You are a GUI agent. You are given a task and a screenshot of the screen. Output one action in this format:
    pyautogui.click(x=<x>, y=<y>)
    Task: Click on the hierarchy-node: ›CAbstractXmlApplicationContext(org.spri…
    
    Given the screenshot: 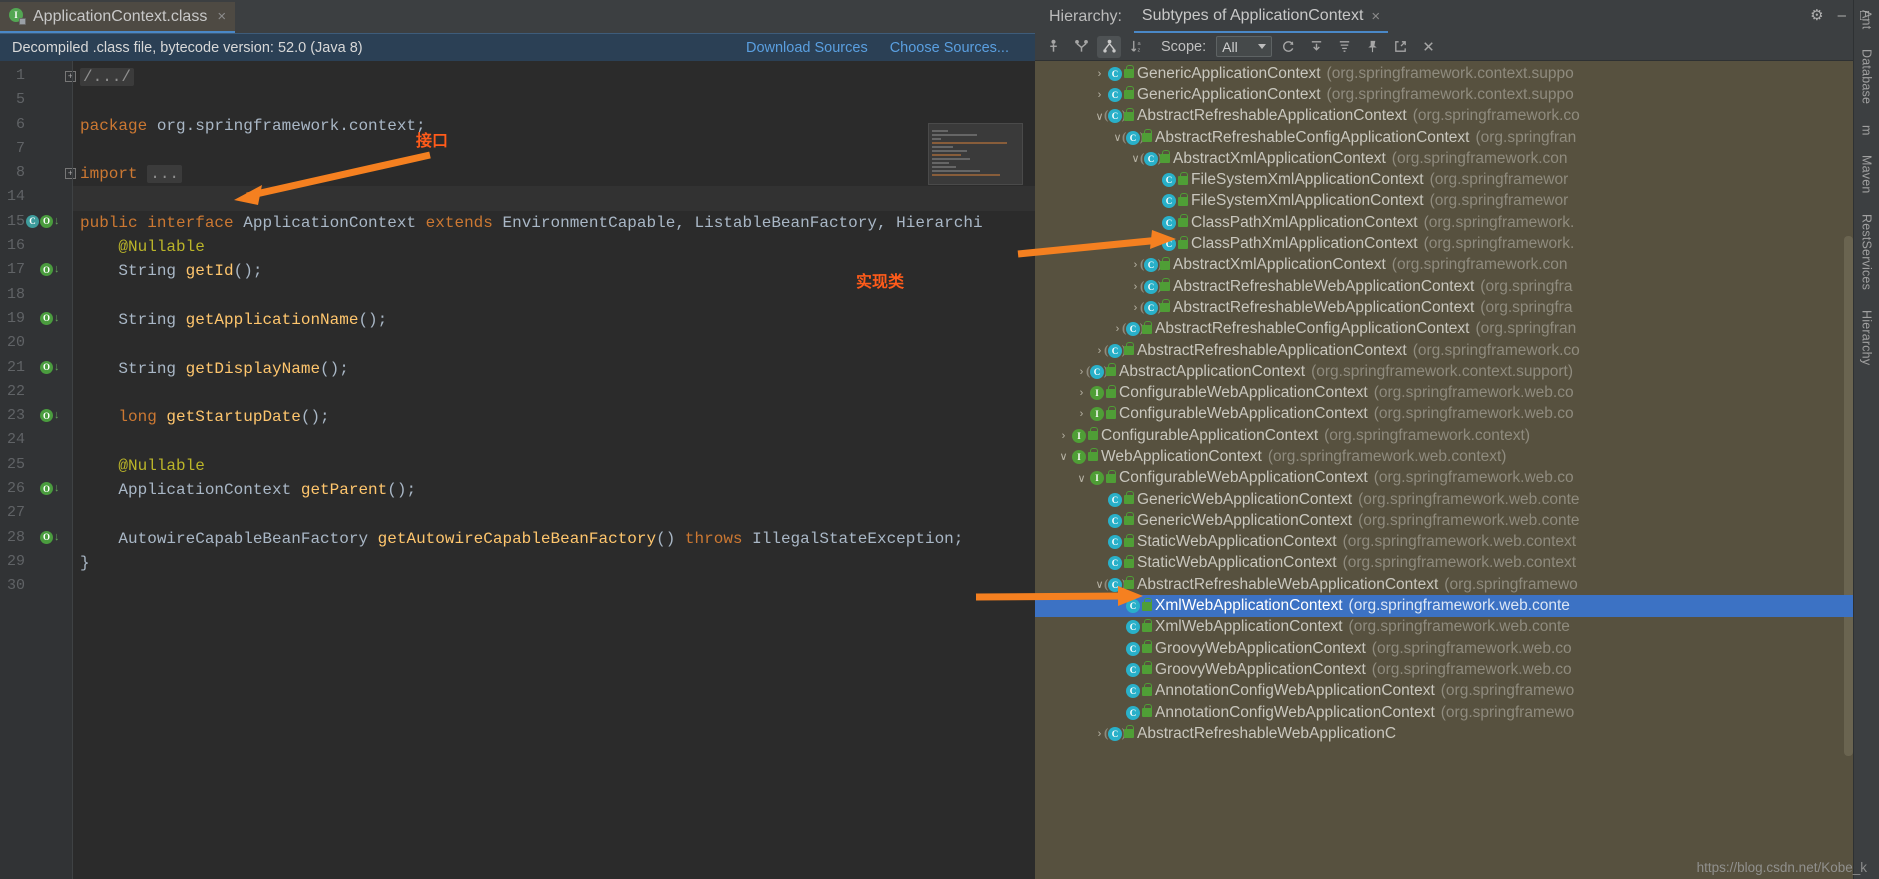 What is the action you would take?
    pyautogui.click(x=1444, y=265)
    